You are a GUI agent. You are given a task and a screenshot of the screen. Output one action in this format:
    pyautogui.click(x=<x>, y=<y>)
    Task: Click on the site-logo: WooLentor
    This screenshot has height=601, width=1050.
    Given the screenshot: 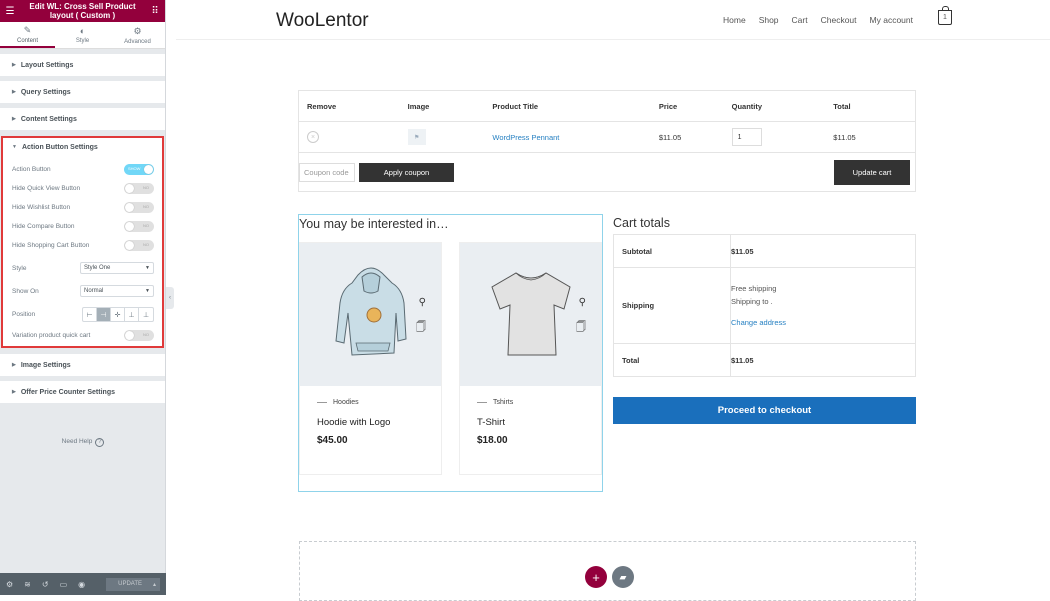 What is the action you would take?
    pyautogui.click(x=322, y=21)
    